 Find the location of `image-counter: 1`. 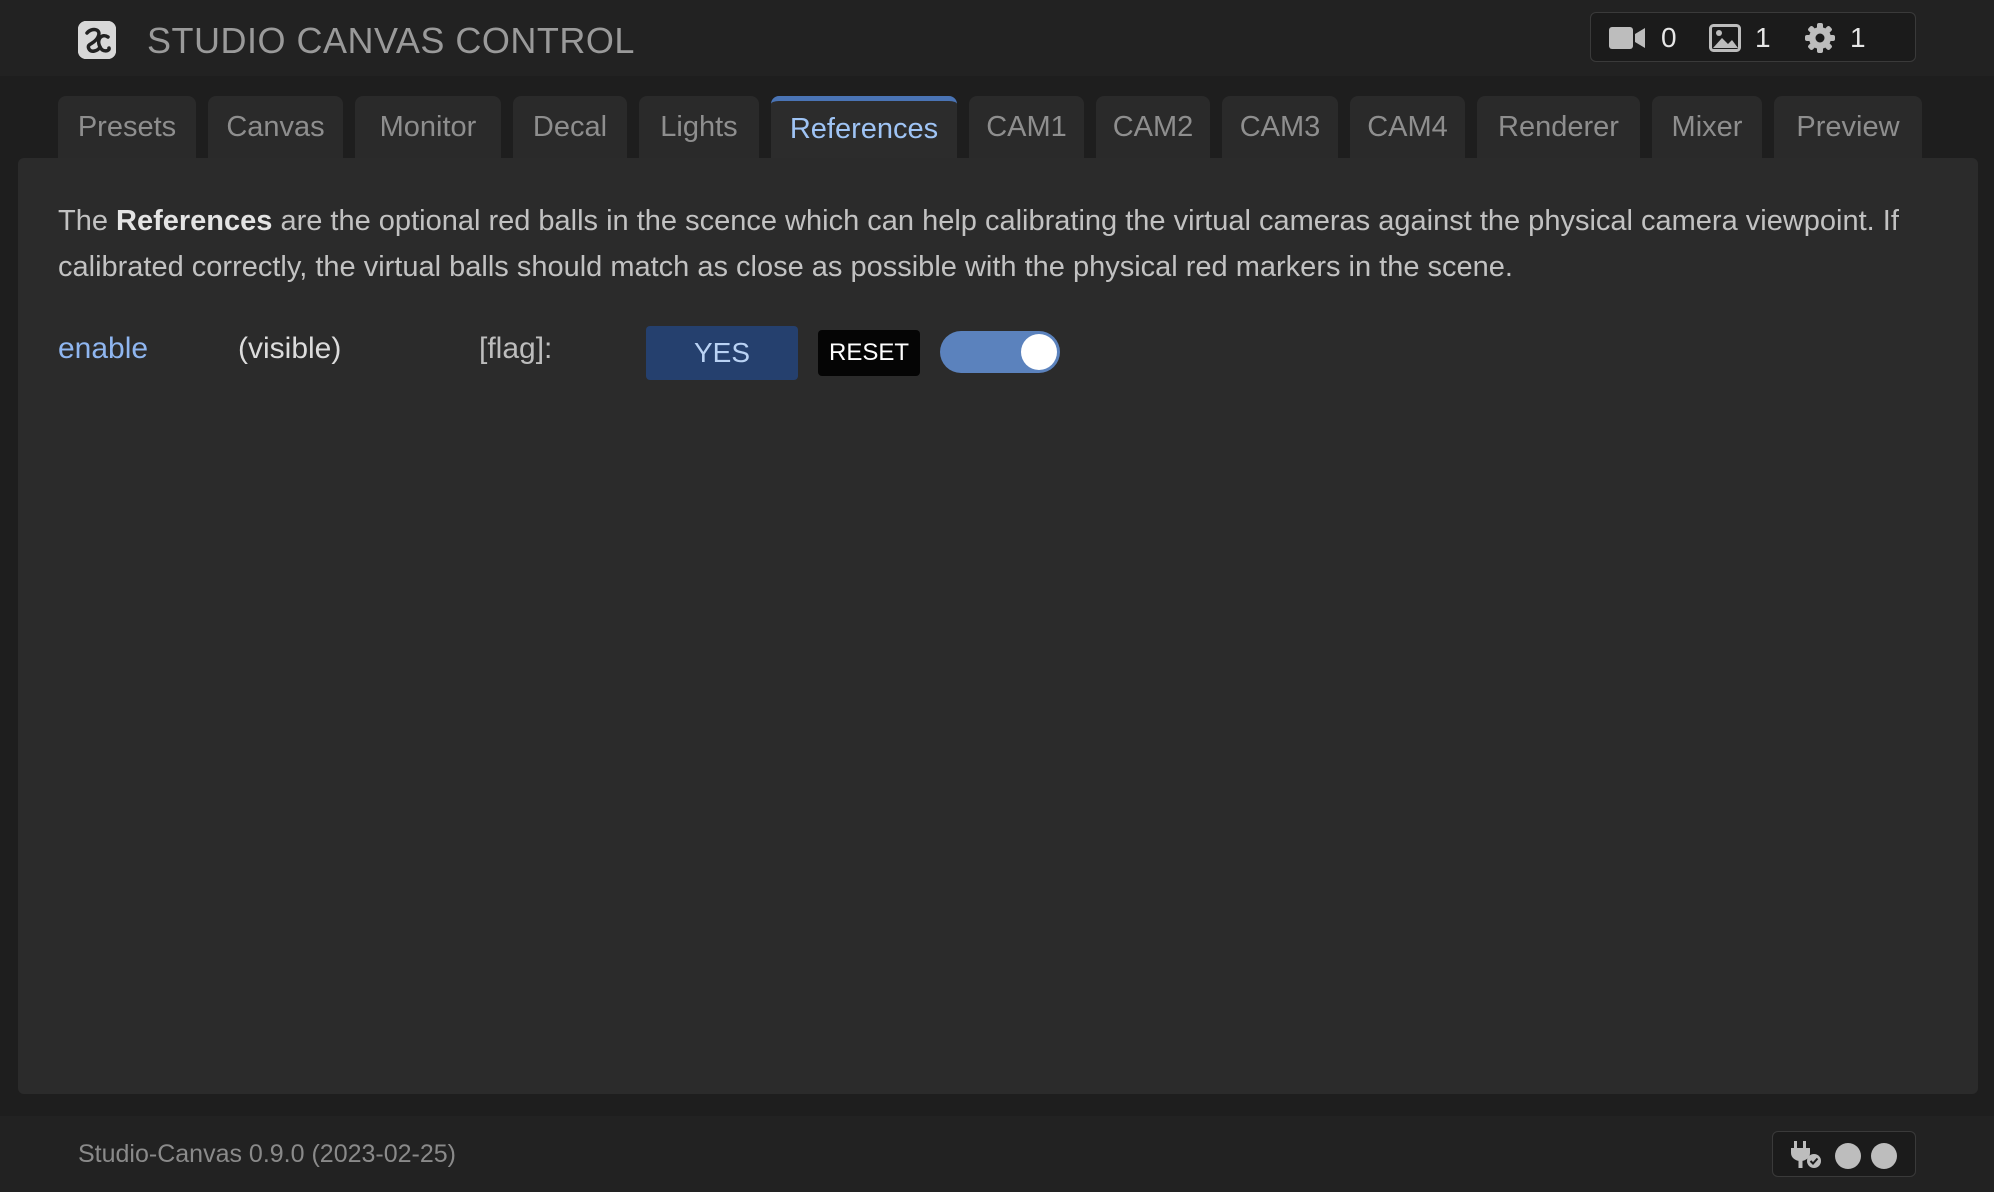

image-counter: 1 is located at coordinates (1740, 38).